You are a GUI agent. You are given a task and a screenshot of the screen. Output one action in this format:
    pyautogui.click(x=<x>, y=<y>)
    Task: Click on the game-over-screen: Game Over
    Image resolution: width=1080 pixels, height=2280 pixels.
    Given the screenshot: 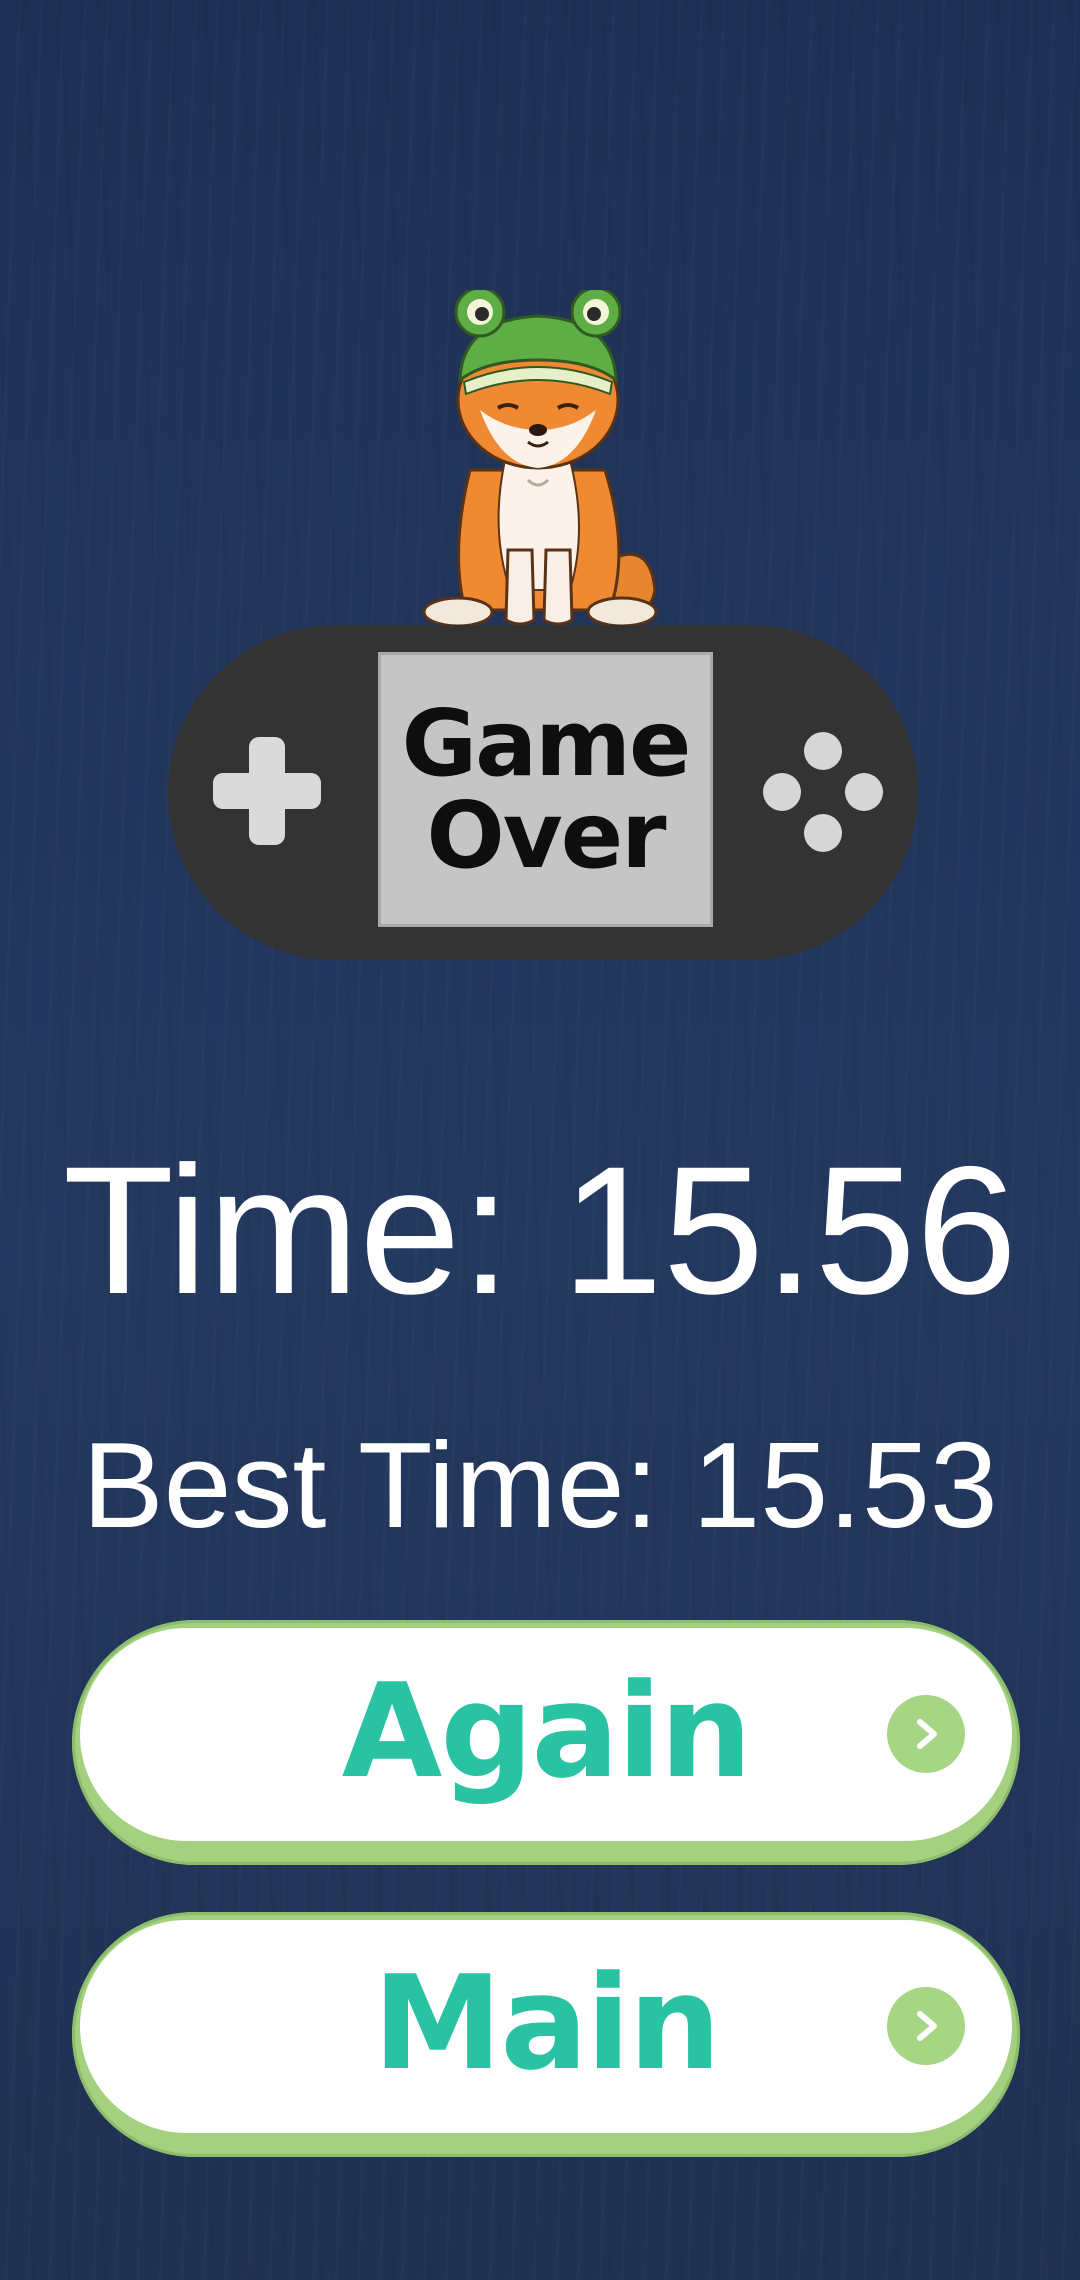 What is the action you would take?
    pyautogui.click(x=545, y=789)
    